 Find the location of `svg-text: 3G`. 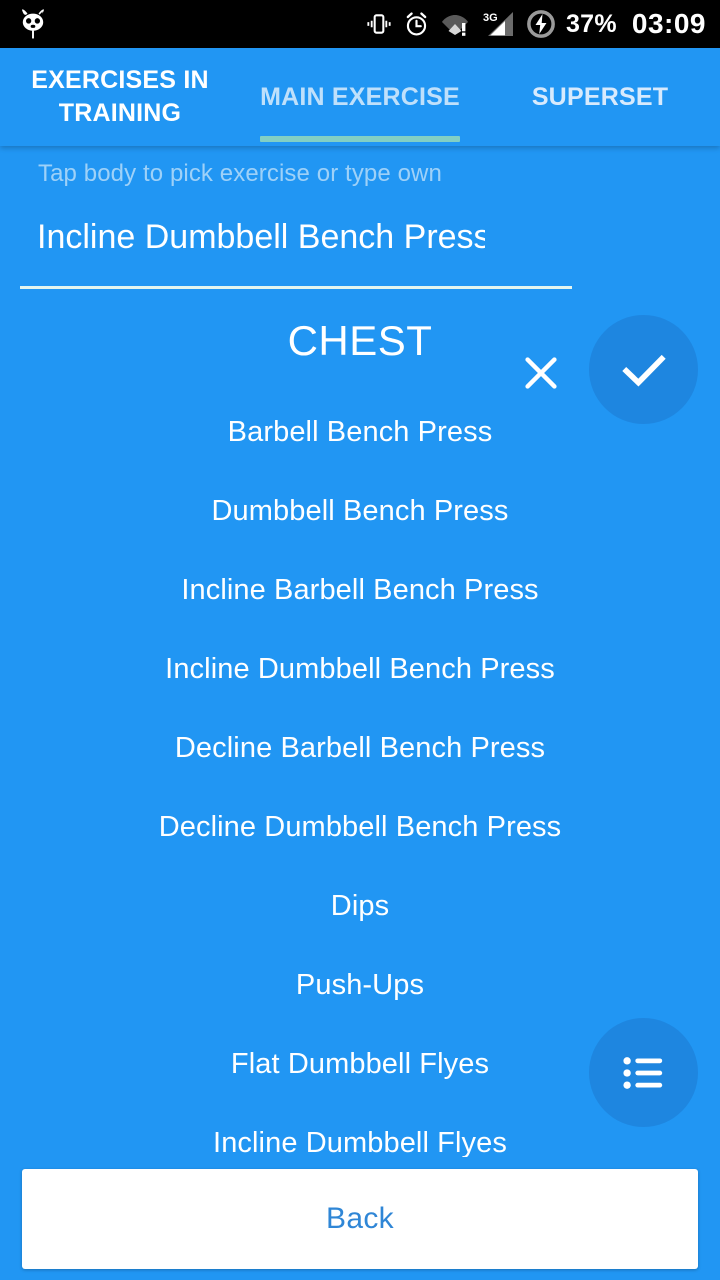

svg-text: 3G is located at coordinates (490, 18).